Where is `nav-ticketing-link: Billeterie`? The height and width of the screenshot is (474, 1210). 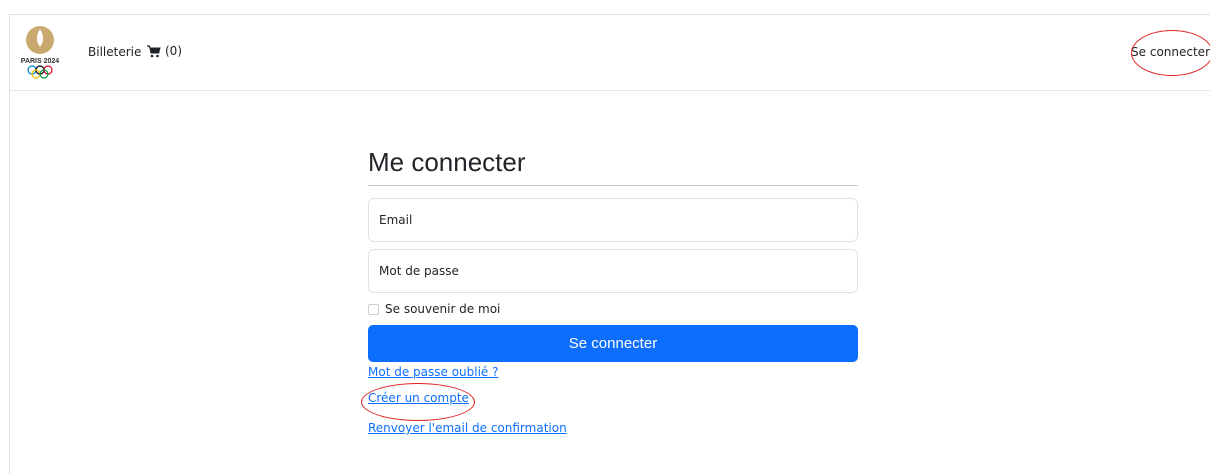
nav-ticketing-link: Billeterie is located at coordinates (114, 52).